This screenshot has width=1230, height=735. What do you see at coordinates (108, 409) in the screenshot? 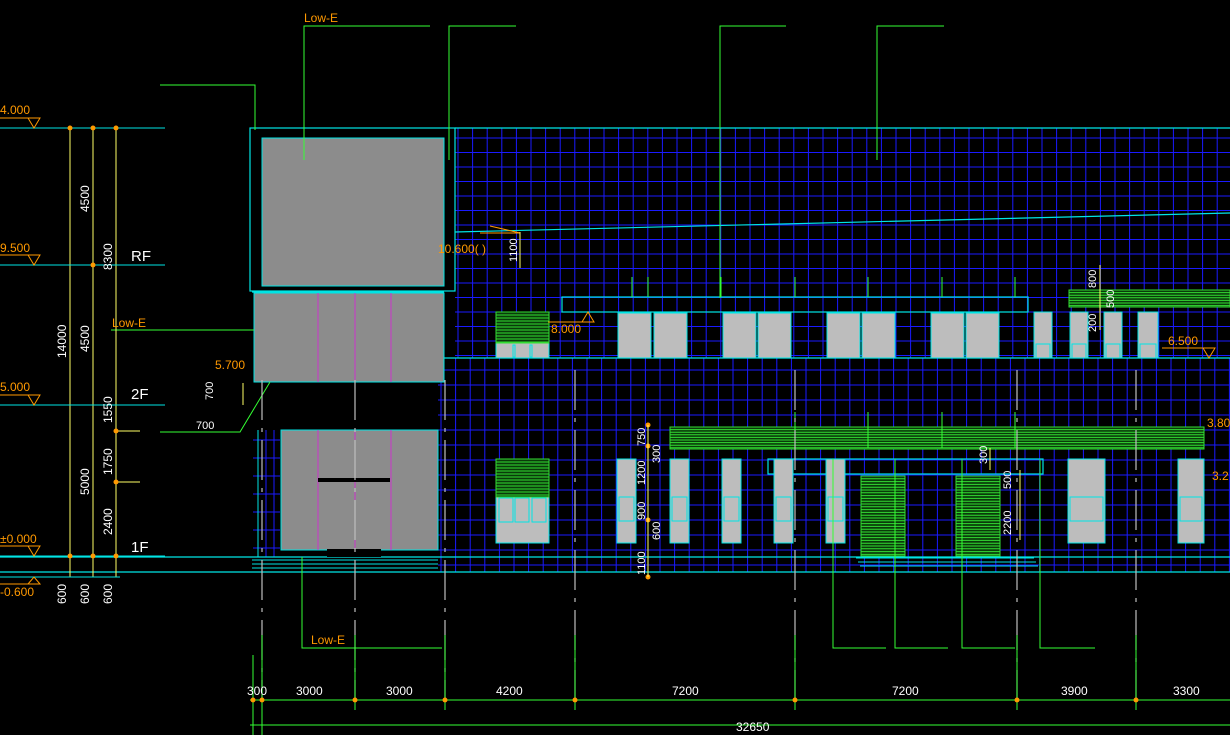
I see `dim-1550: 1550` at bounding box center [108, 409].